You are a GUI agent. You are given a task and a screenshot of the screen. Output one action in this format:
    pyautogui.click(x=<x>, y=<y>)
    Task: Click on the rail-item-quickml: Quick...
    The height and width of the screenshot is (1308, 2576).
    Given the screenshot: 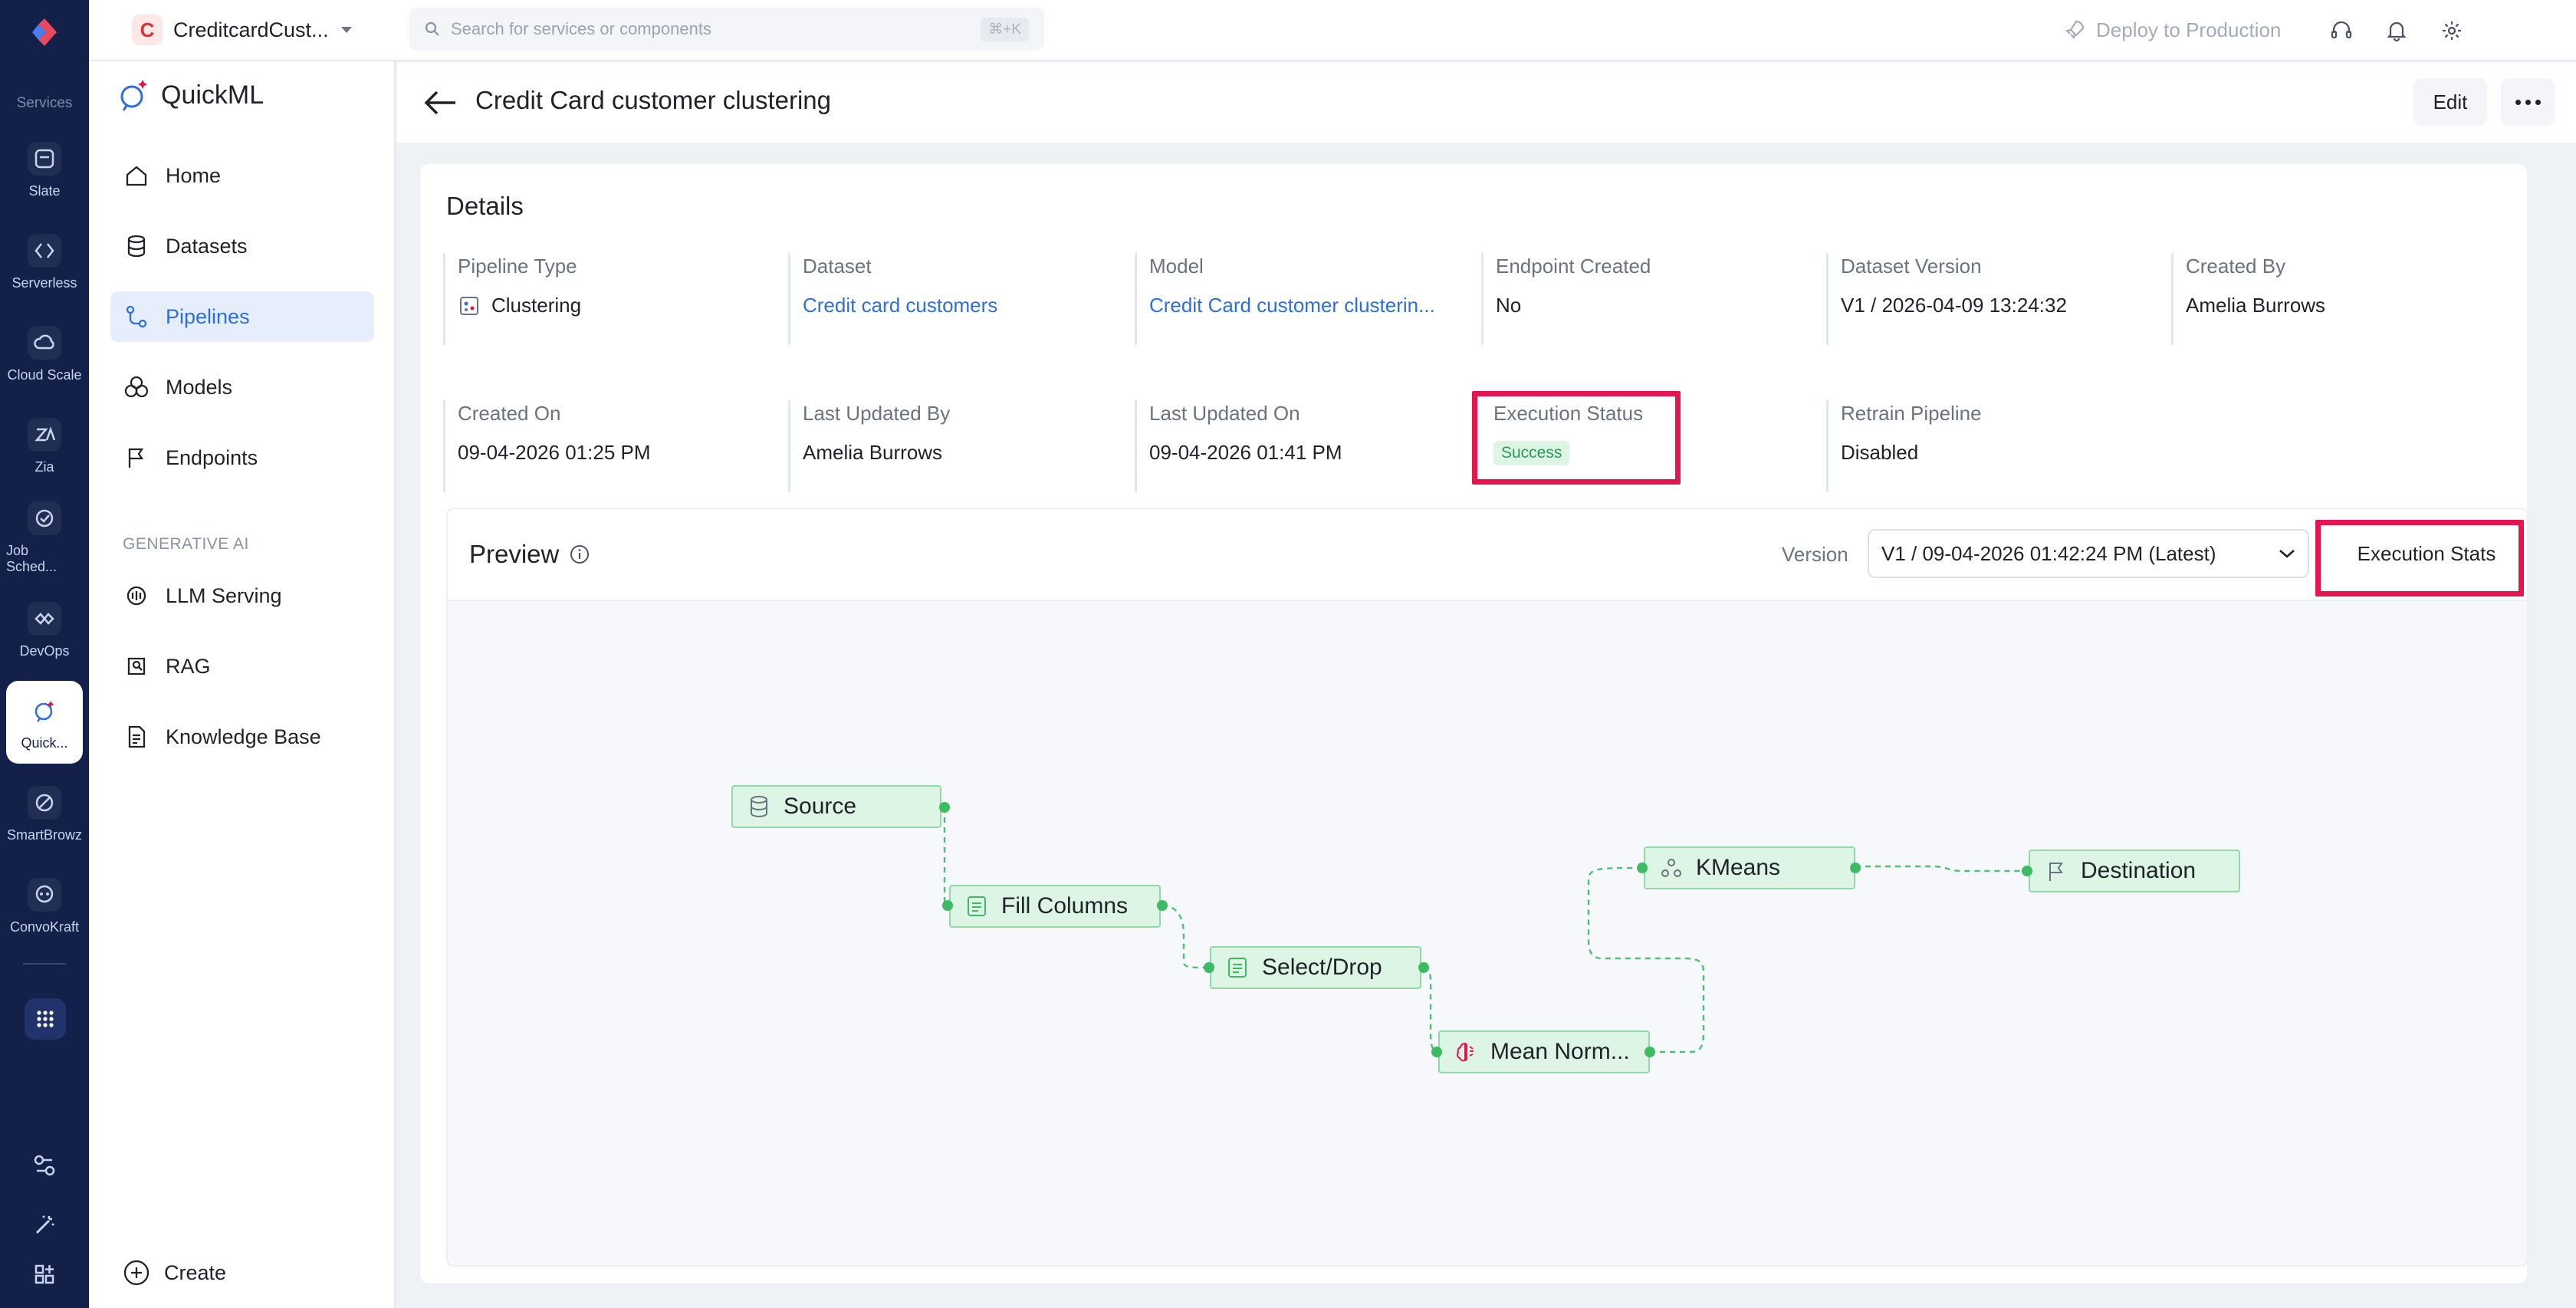 What is the action you would take?
    pyautogui.click(x=44, y=722)
    